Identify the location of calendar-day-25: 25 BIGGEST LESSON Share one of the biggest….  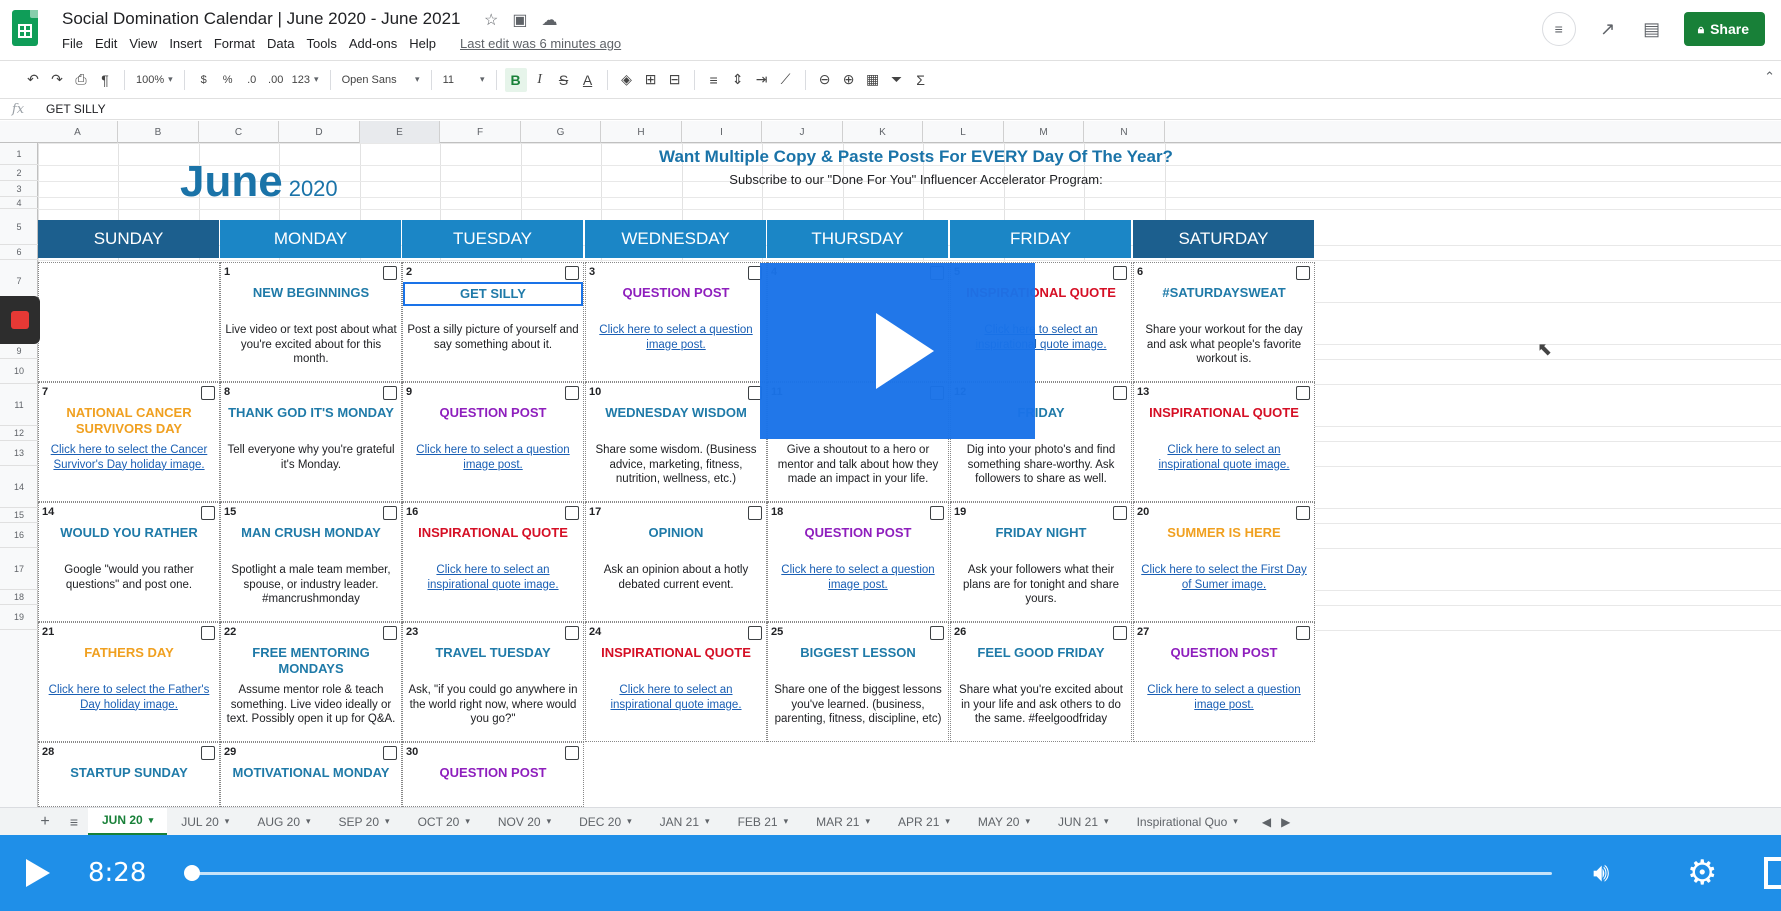
(858, 682).